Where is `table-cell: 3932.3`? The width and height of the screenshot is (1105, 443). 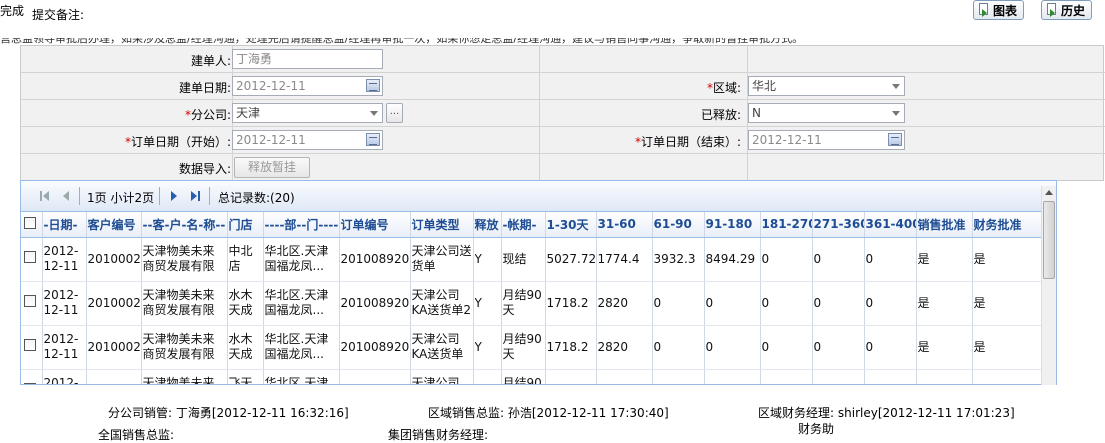 table-cell: 3932.3 is located at coordinates (678, 259).